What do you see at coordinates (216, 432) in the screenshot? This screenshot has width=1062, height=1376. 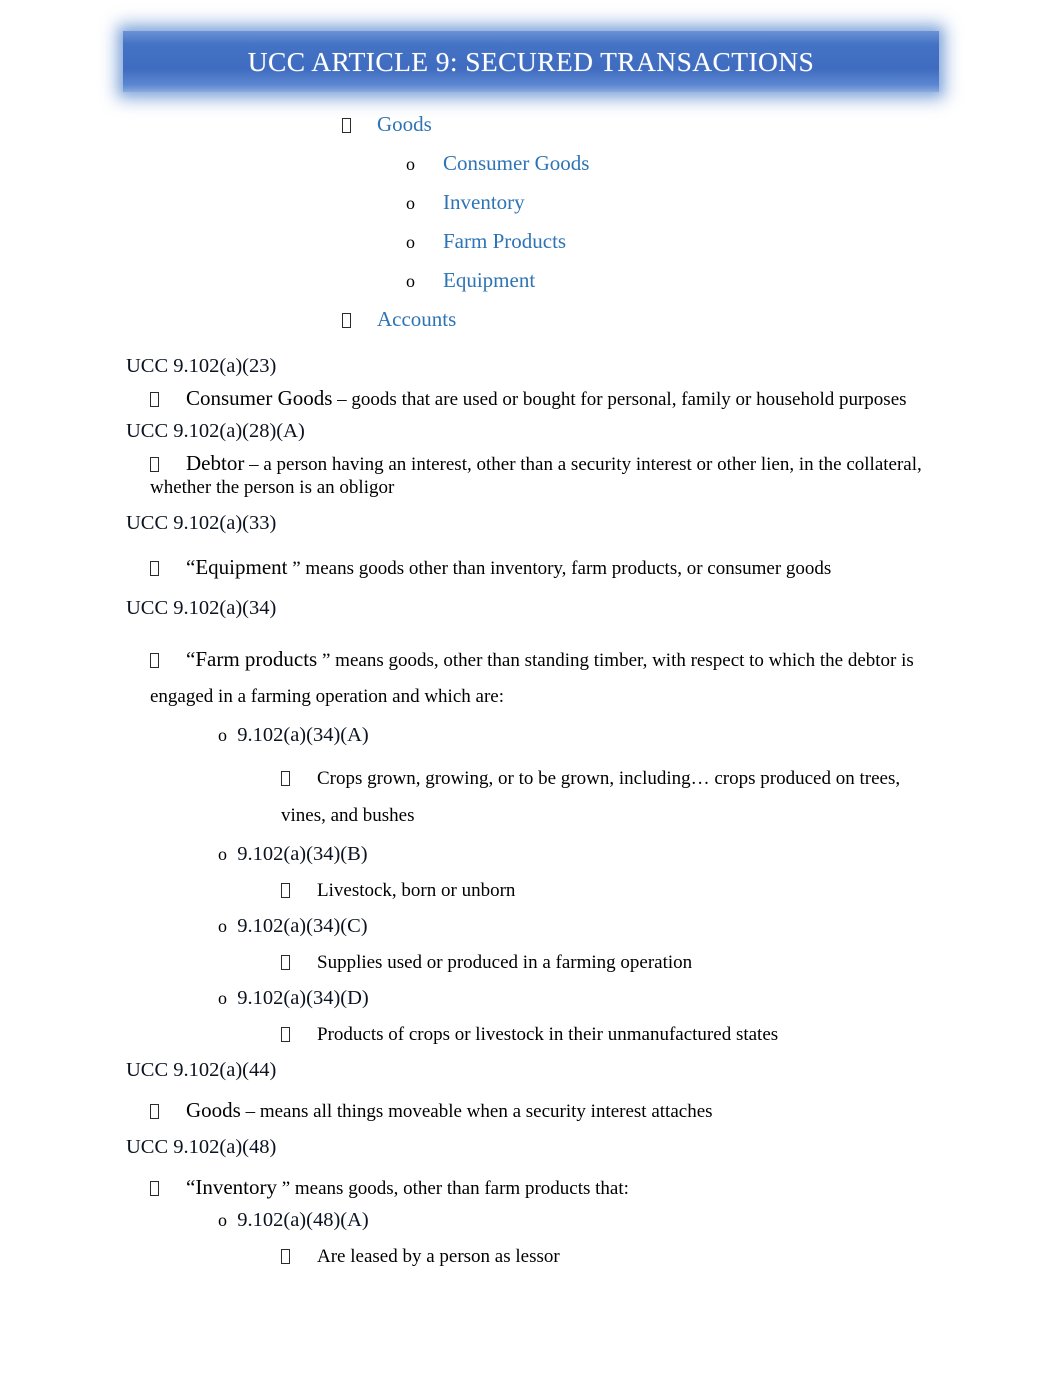 I see `highlighted-citation: UCC 9.102(a)(28)(A)` at bounding box center [216, 432].